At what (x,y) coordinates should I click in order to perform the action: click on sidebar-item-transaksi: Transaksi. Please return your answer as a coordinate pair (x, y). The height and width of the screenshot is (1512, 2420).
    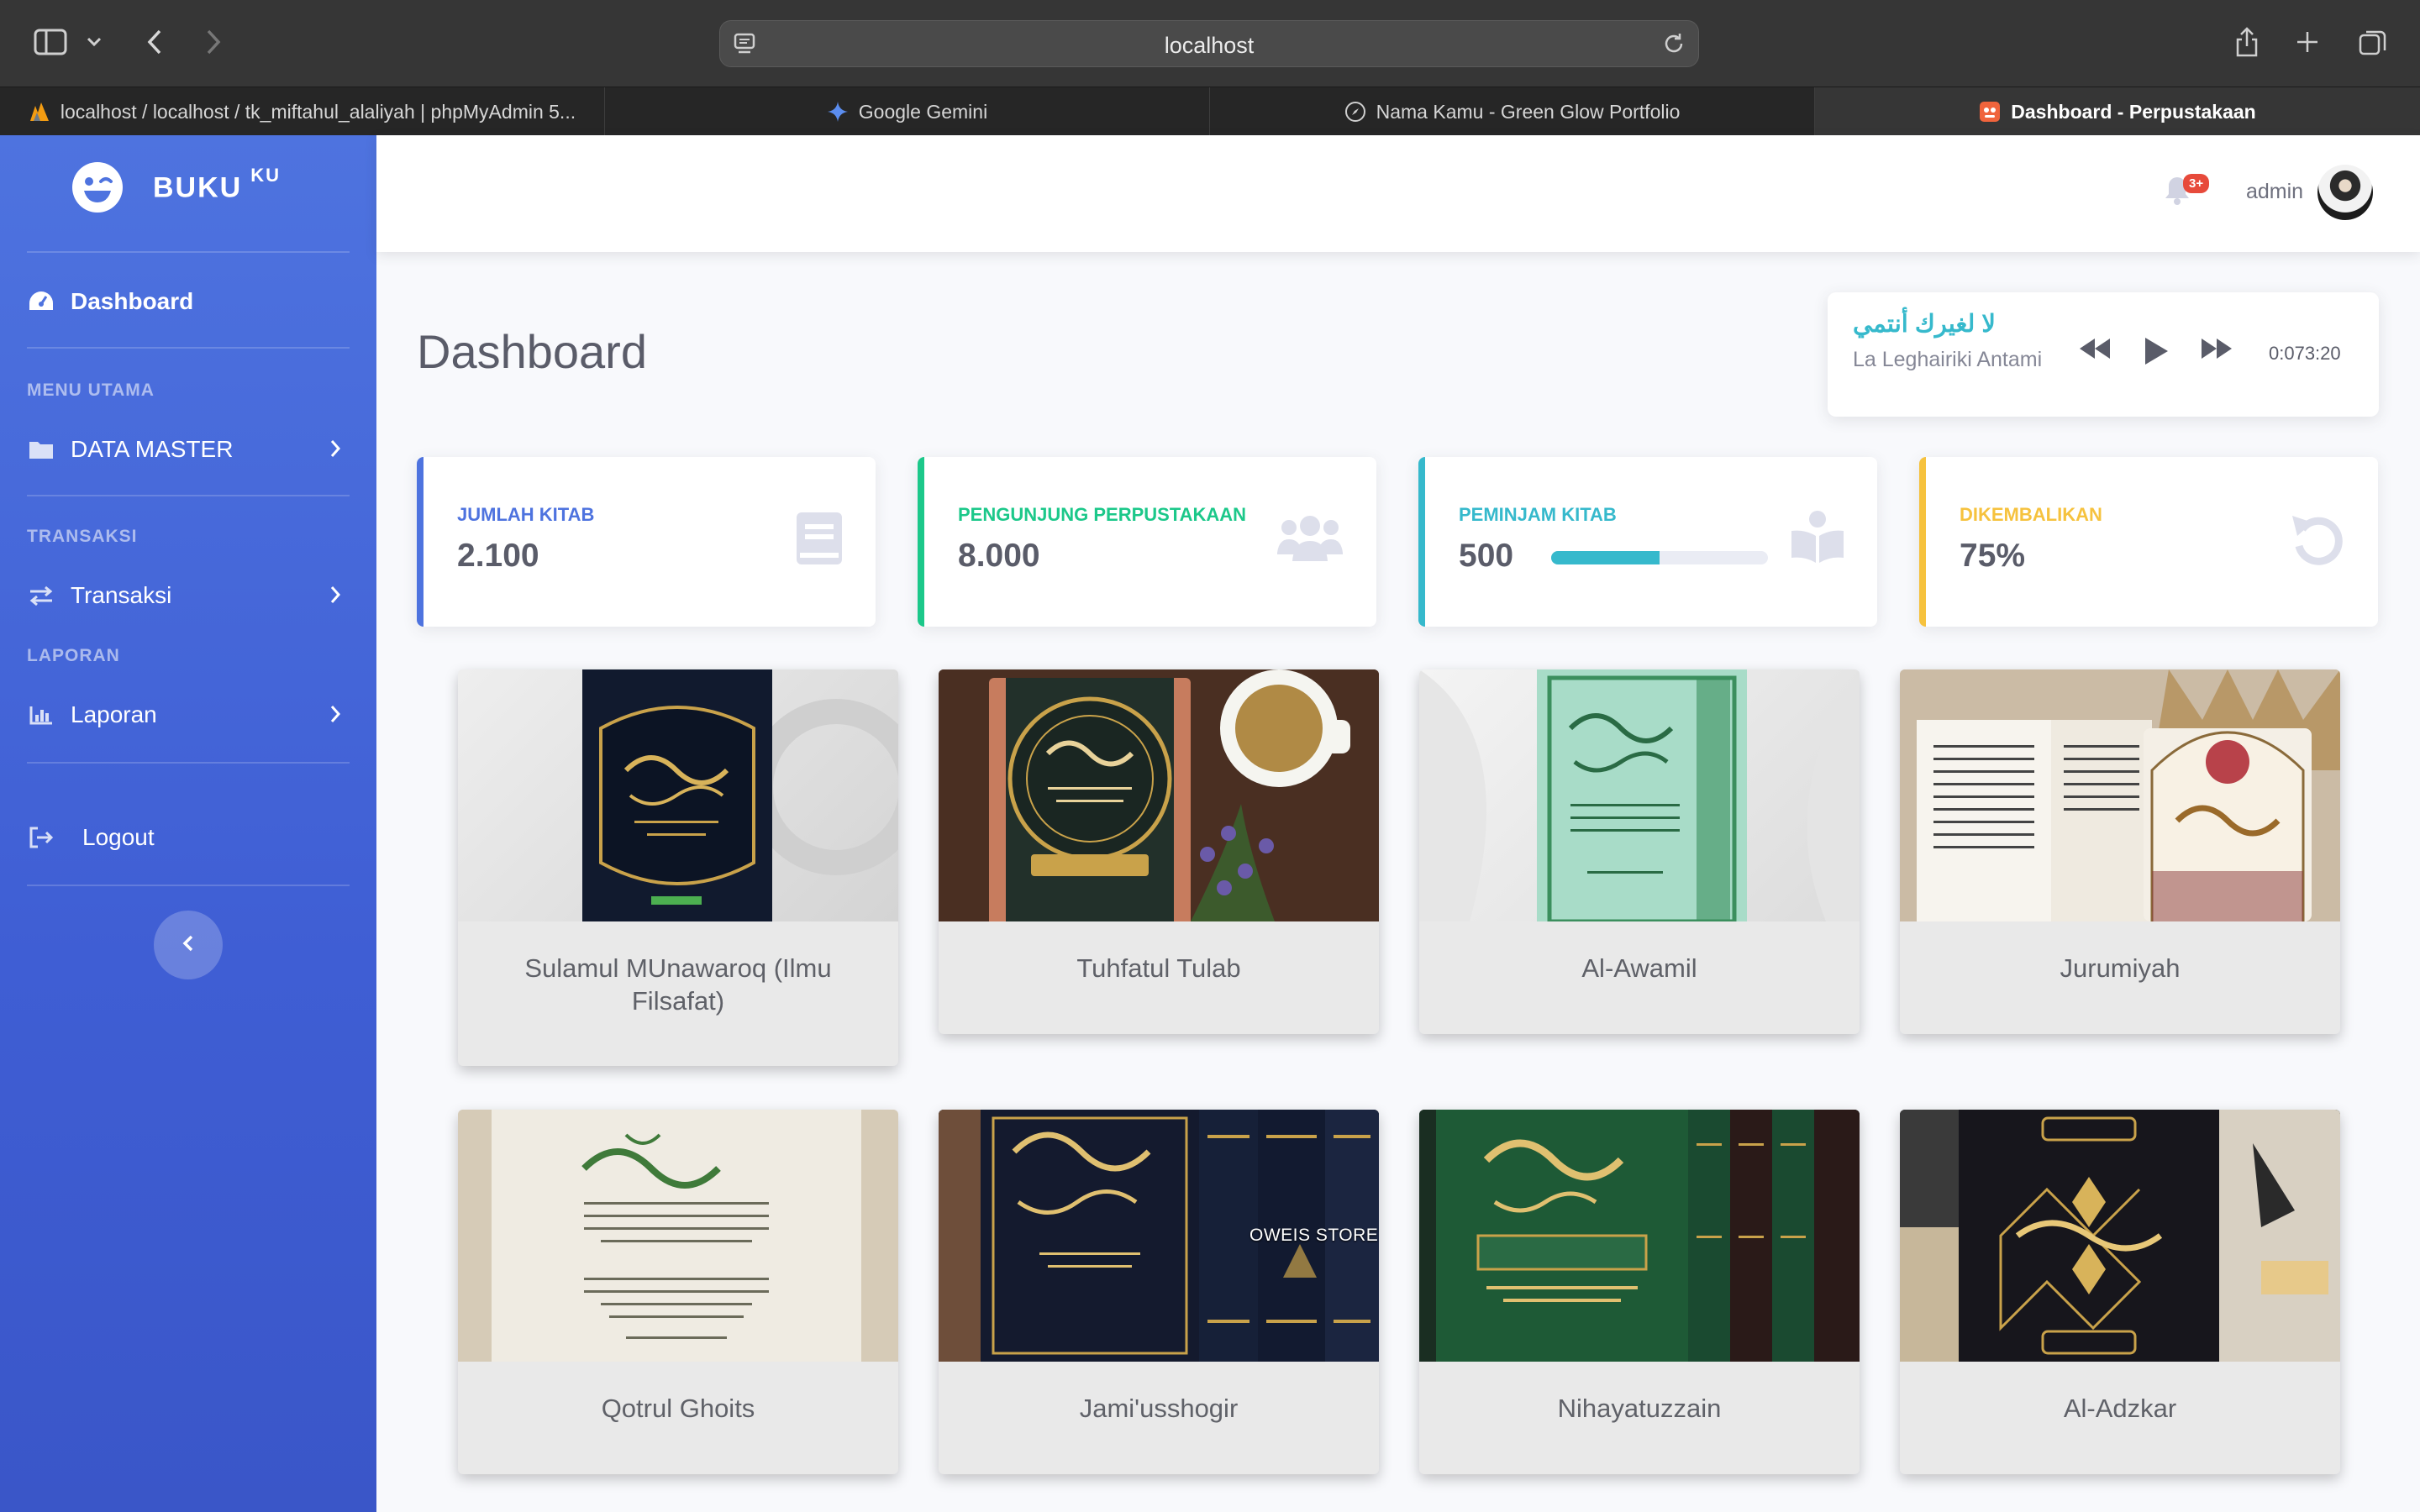
    Looking at the image, I should click on (188, 595).